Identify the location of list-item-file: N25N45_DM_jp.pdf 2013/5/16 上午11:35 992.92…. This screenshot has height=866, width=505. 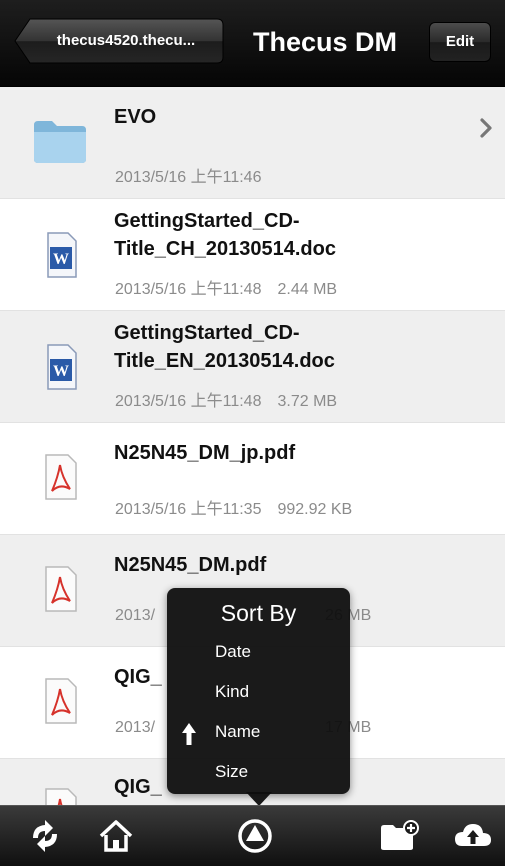
(252, 479).